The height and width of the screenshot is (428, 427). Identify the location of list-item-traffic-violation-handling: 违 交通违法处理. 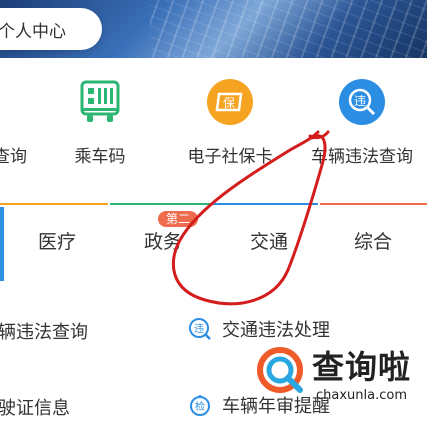
(259, 329).